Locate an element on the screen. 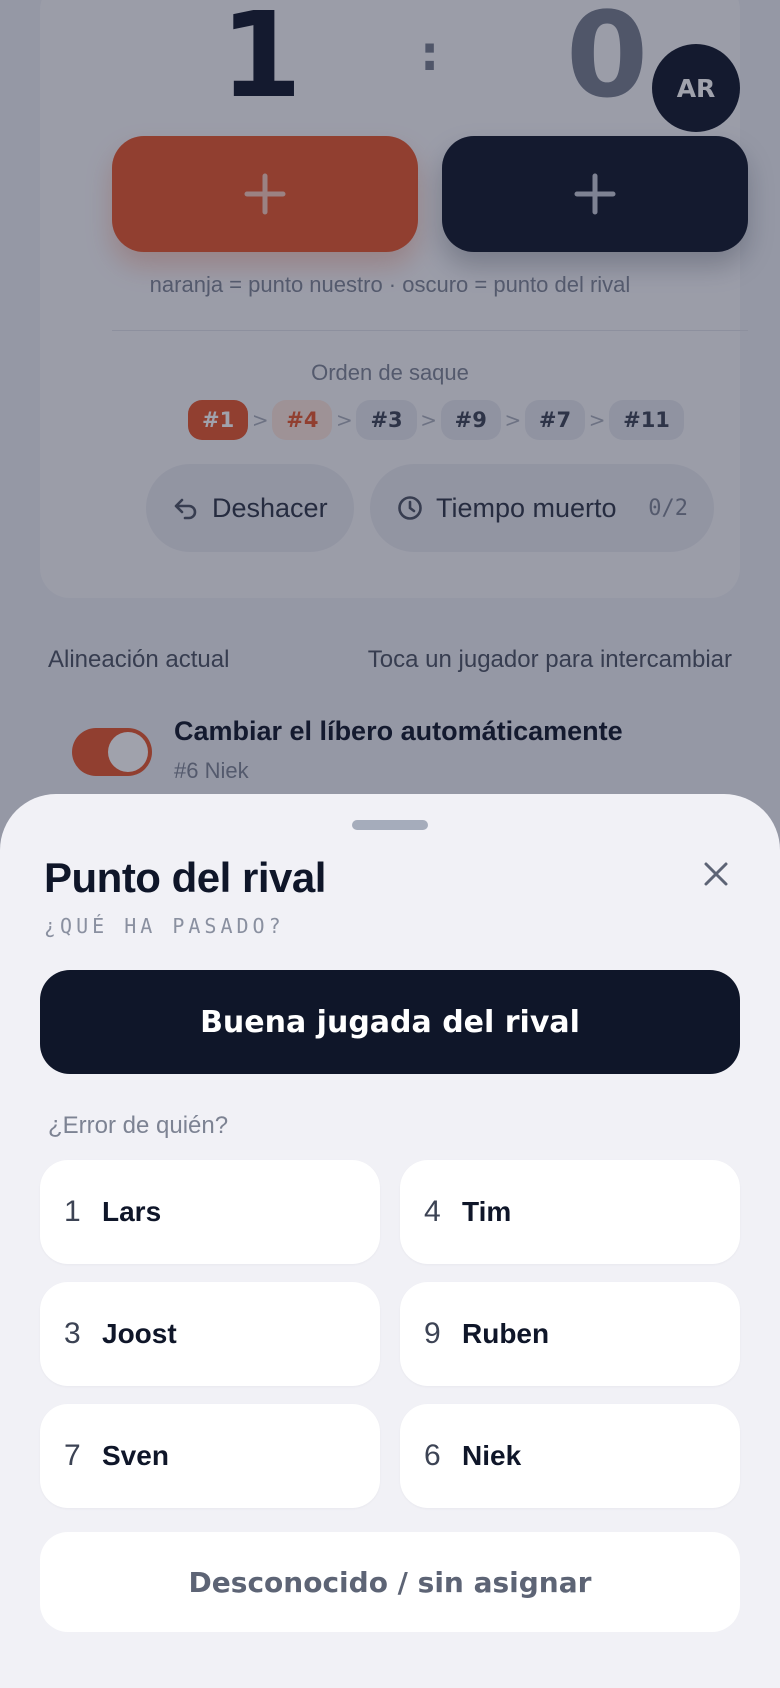  player-button-lars: 1 Lars is located at coordinates (210, 1212).